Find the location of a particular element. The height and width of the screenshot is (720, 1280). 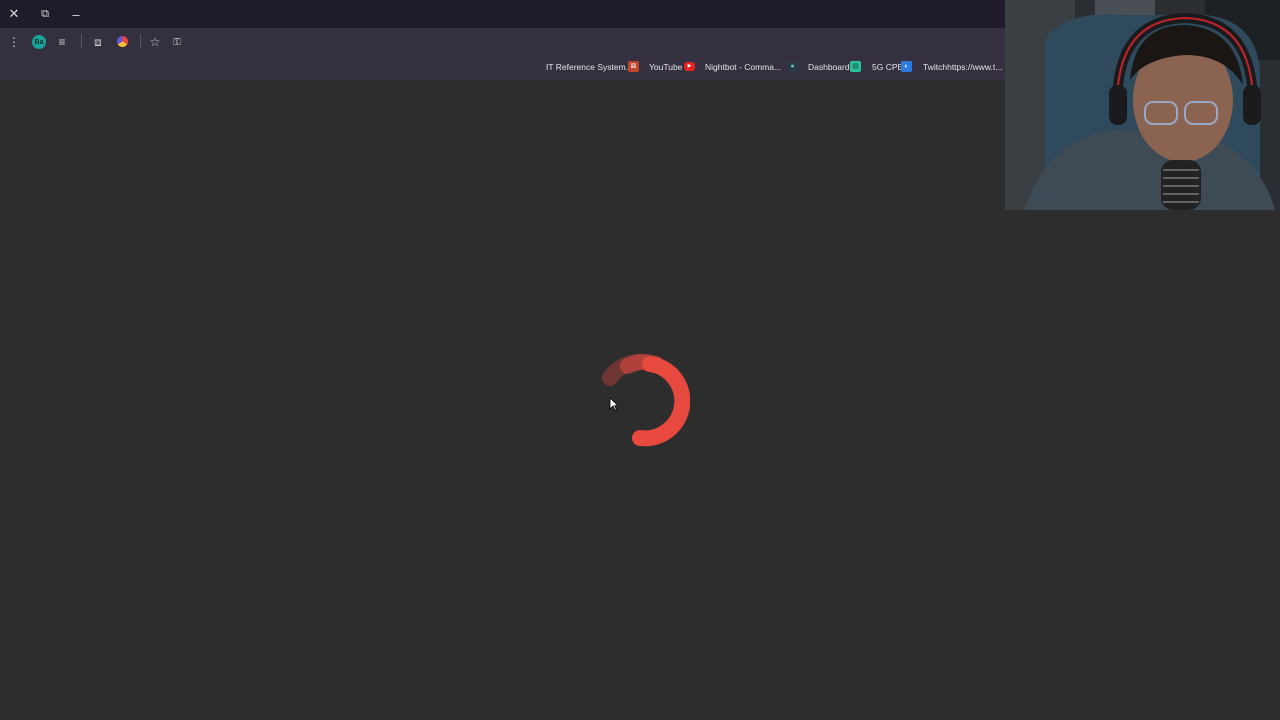

it-reference-favicon: ⊠ is located at coordinates (633, 66).